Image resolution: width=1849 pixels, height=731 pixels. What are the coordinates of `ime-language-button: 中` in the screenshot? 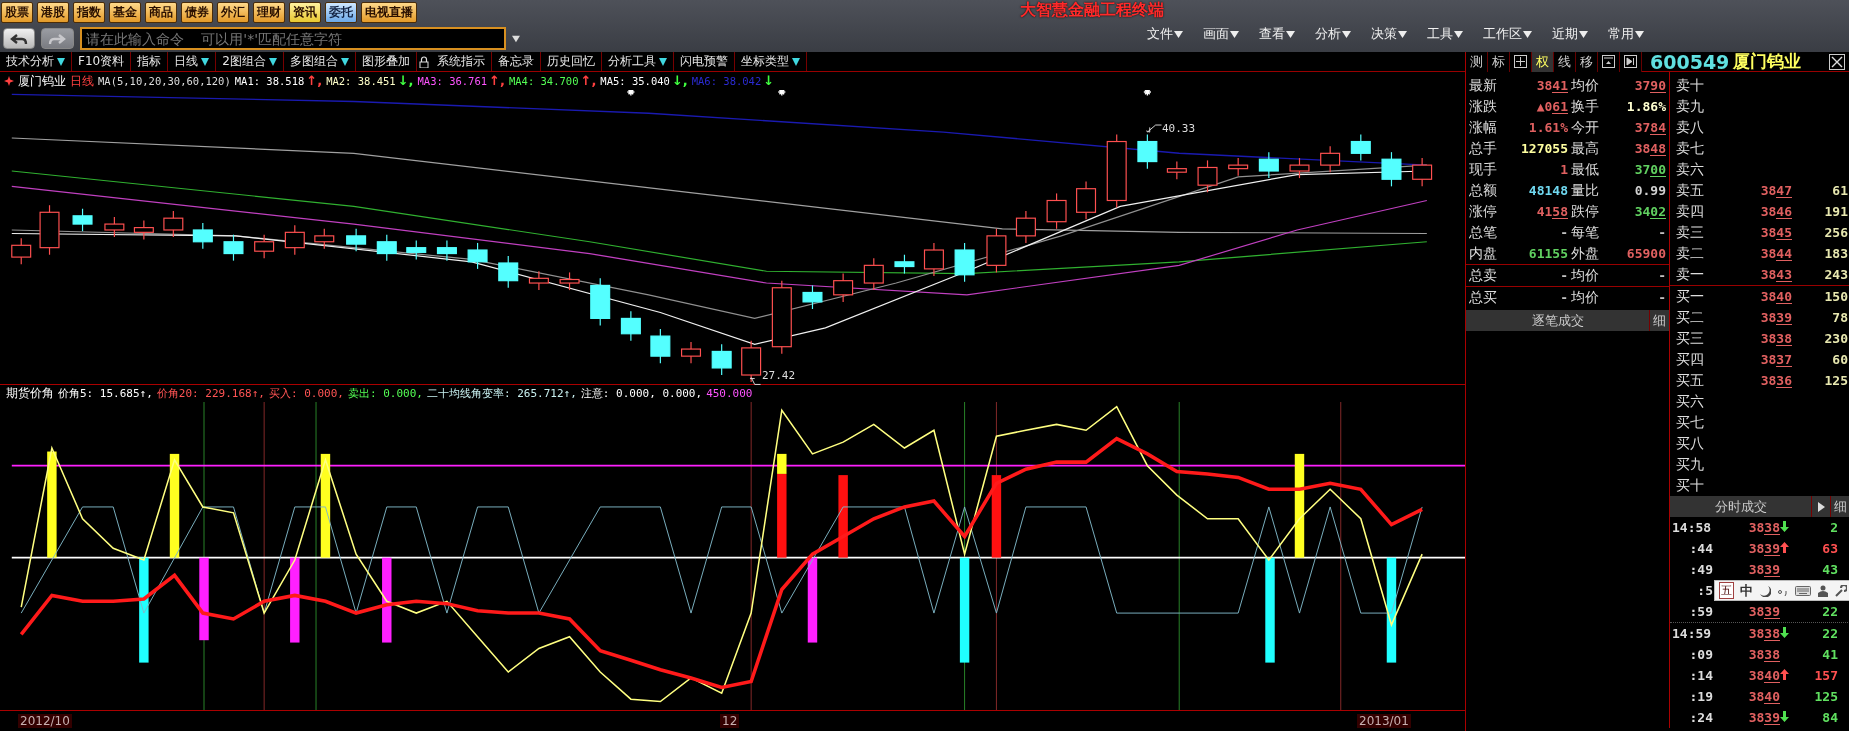 It's located at (1746, 590).